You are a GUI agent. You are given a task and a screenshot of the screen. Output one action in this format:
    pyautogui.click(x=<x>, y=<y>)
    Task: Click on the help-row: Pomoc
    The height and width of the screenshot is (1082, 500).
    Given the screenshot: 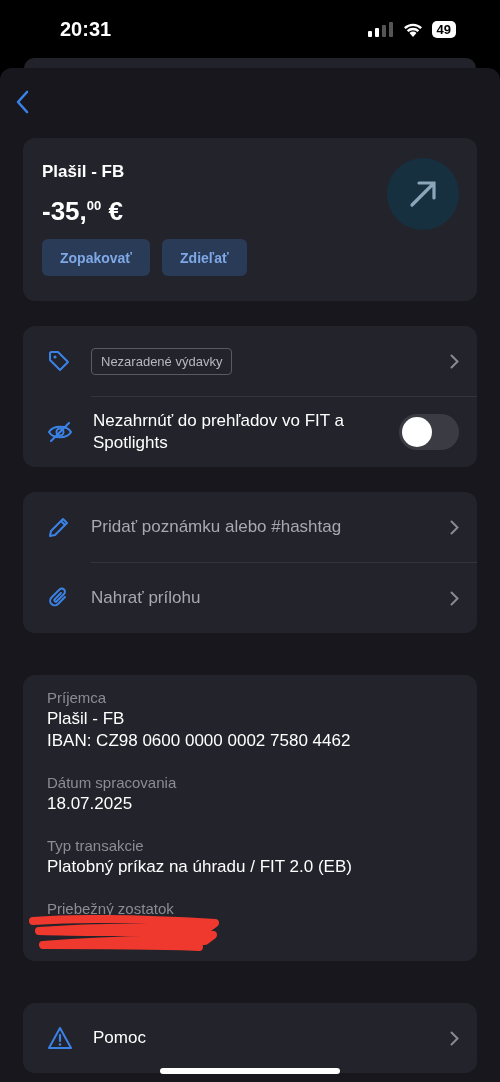 What is the action you would take?
    pyautogui.click(x=250, y=1038)
    